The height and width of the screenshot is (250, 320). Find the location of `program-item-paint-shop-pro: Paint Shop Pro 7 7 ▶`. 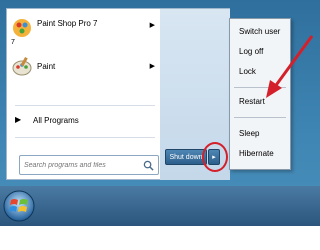

program-item-paint-shop-pro: Paint Shop Pro 7 7 ▶ is located at coordinates (84, 29).